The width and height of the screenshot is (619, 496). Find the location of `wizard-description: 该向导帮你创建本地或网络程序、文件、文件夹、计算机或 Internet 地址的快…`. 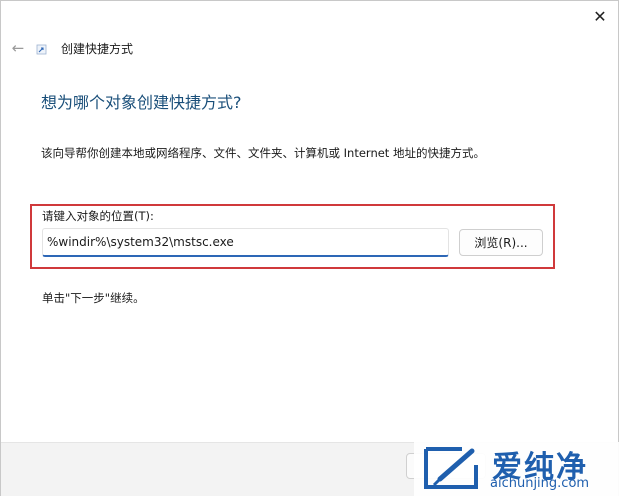

wizard-description: 该向导帮你创建本地或网络程序、文件、文件夹、计算机或 Internet 地址的快… is located at coordinates (263, 153).